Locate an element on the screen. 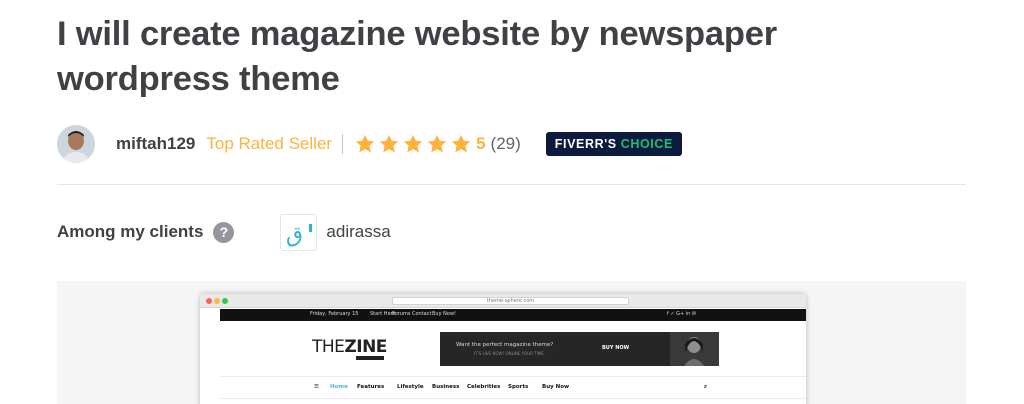 The image size is (1024, 404). seller-username: miftah129 is located at coordinates (155, 144).